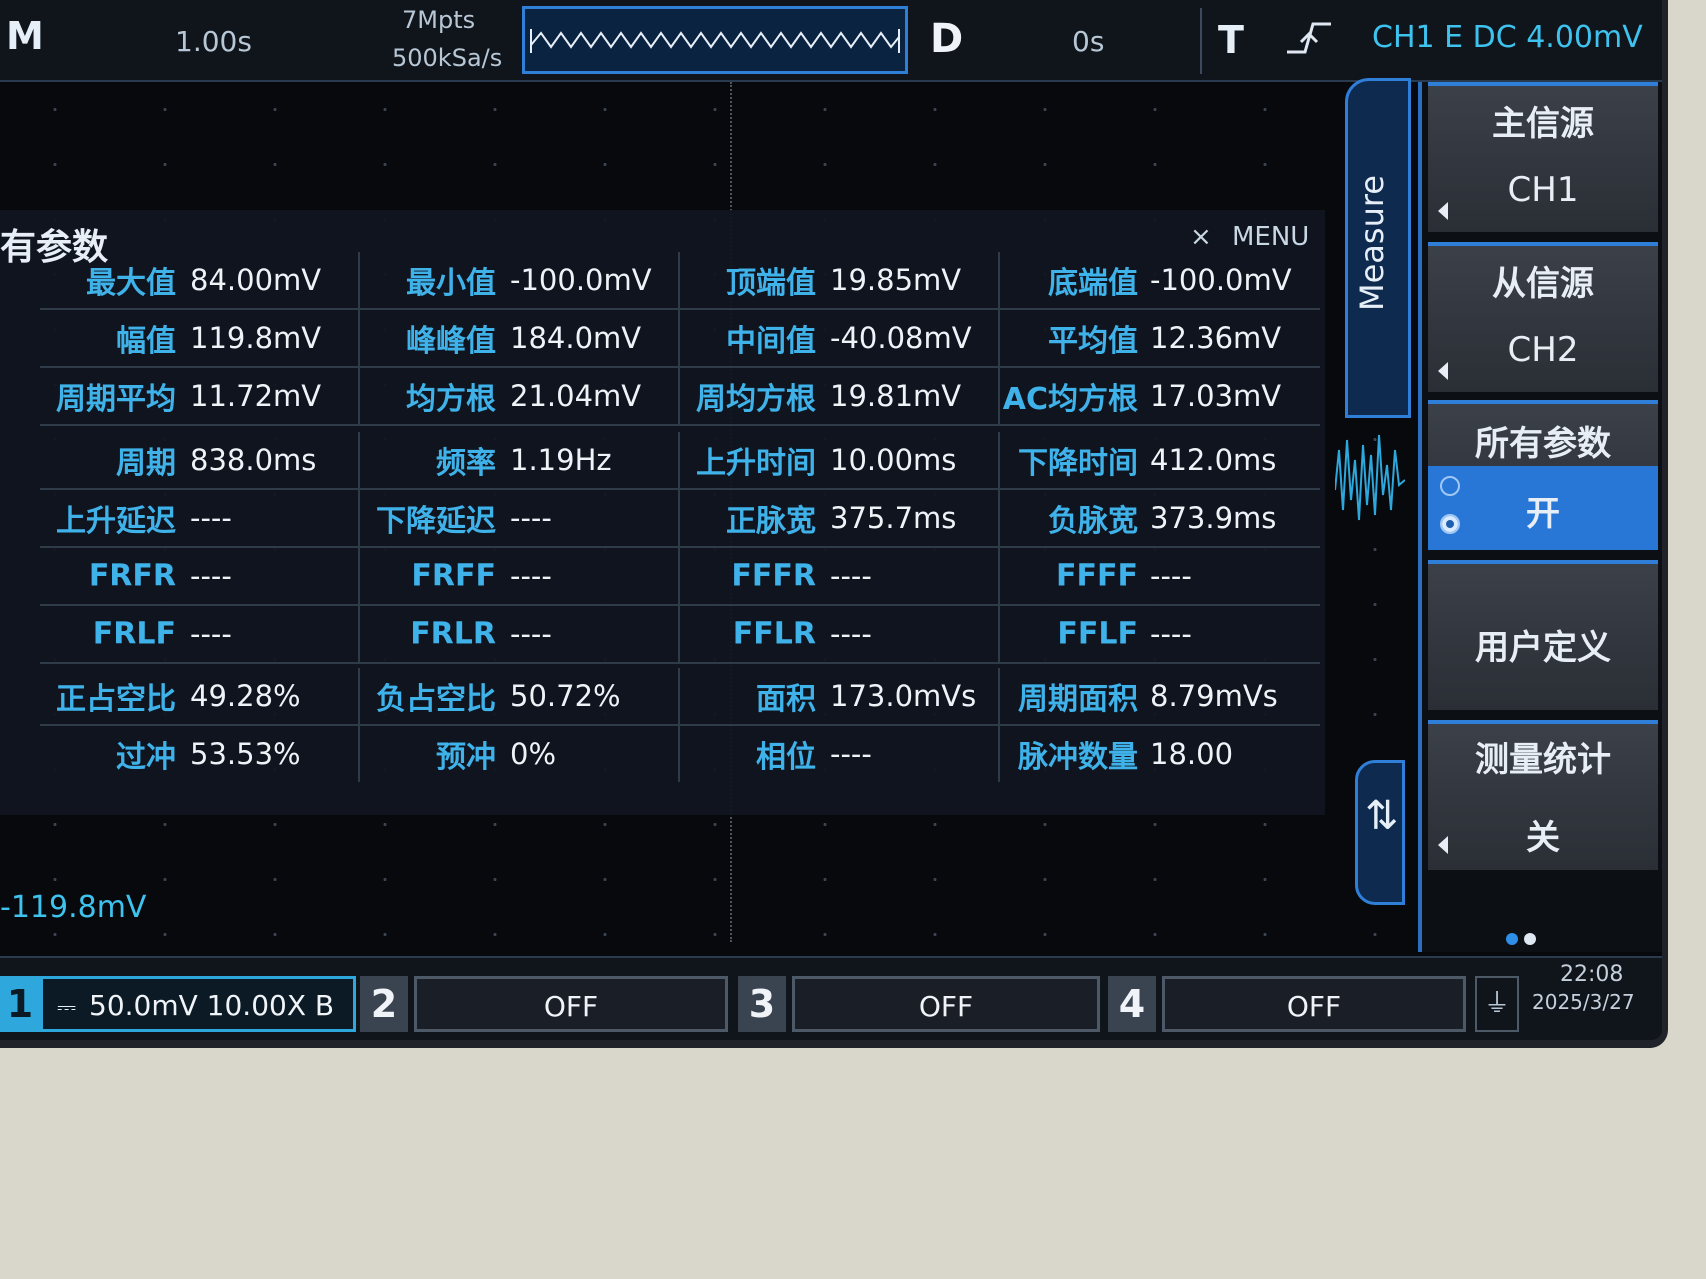 This screenshot has width=1706, height=1279. I want to click on measurement-cell: 过冲 53.53%, so click(200, 754).